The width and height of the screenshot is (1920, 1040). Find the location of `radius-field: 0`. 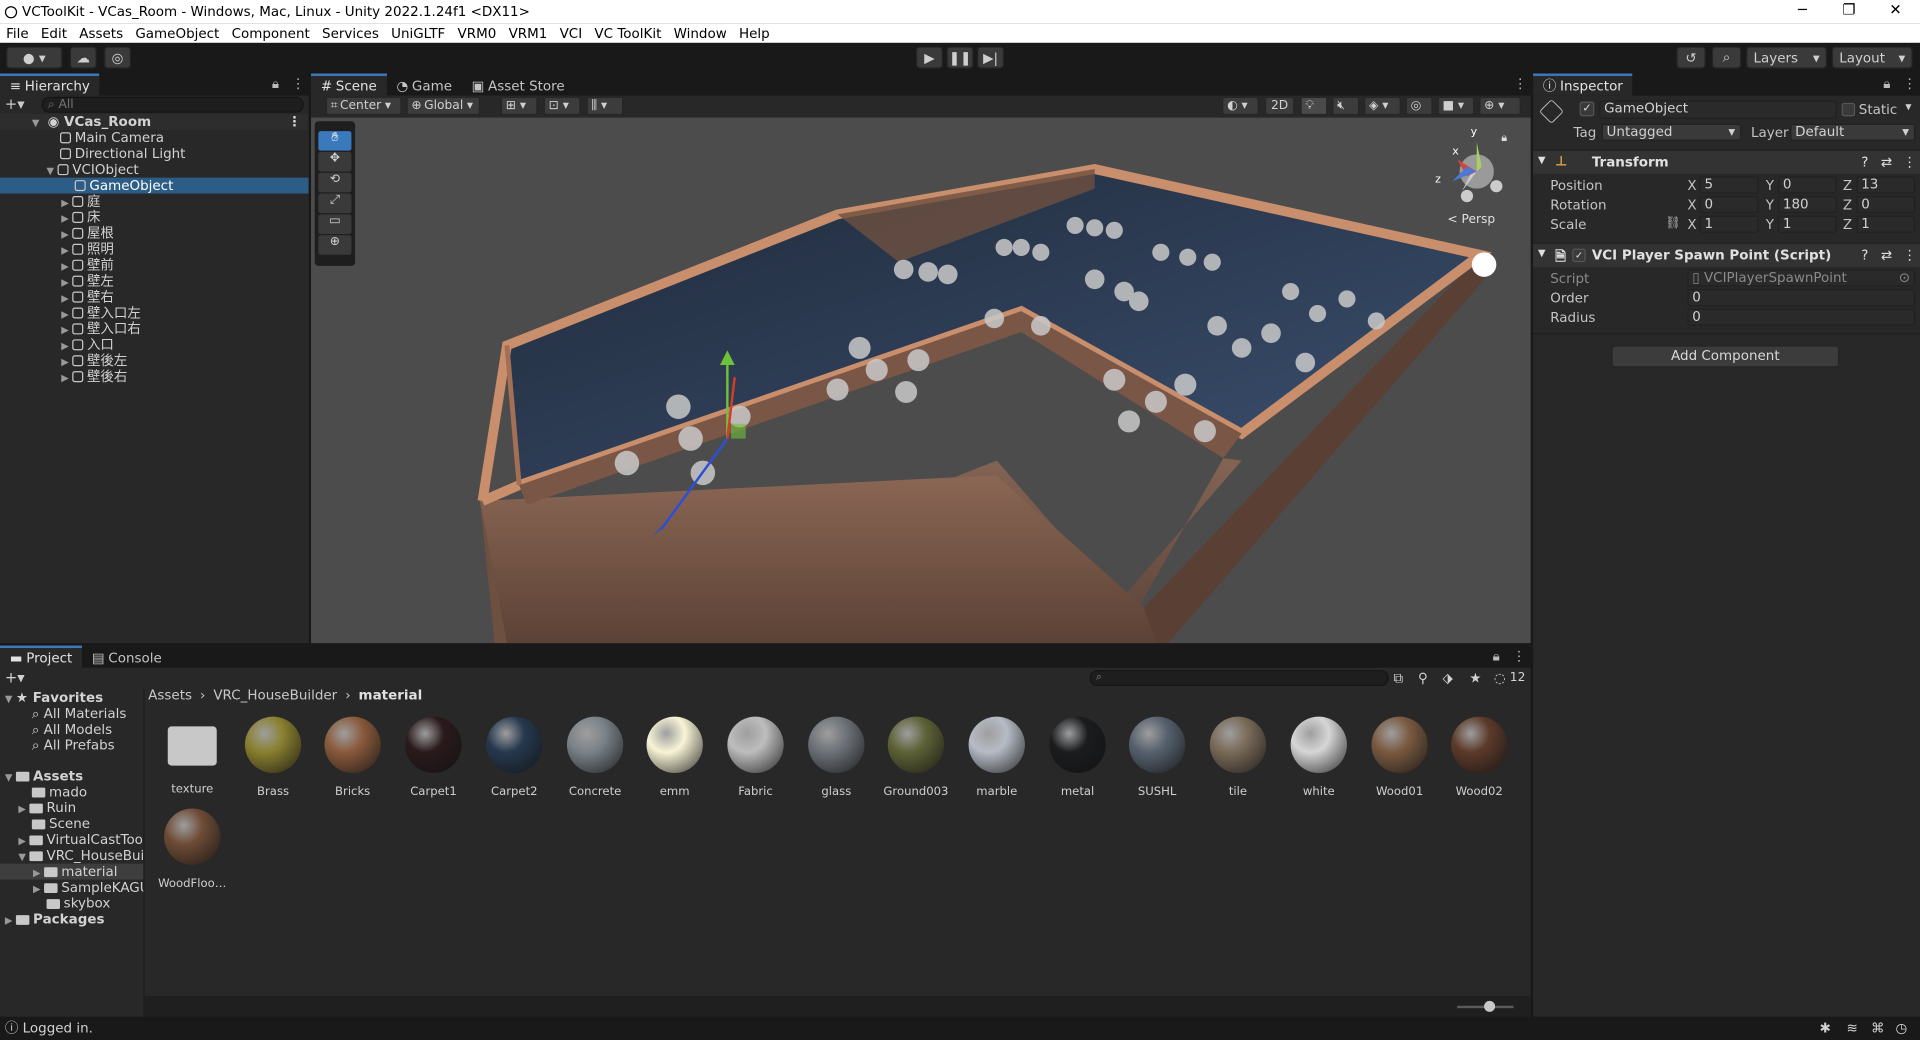

radius-field: 0 is located at coordinates (1801, 317).